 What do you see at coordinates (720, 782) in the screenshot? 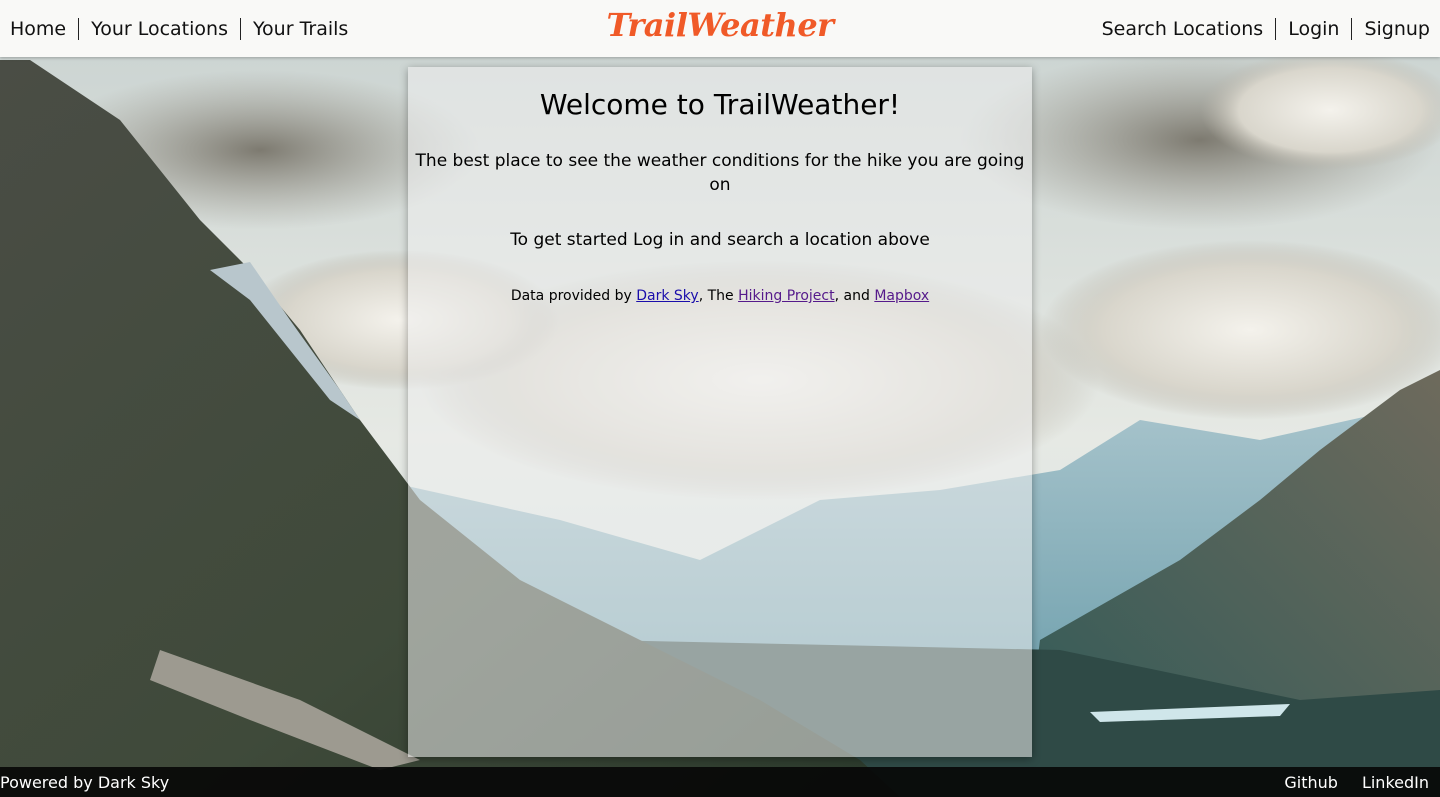
I see `footer: Powered by Dark Sky Github LinkedIn` at bounding box center [720, 782].